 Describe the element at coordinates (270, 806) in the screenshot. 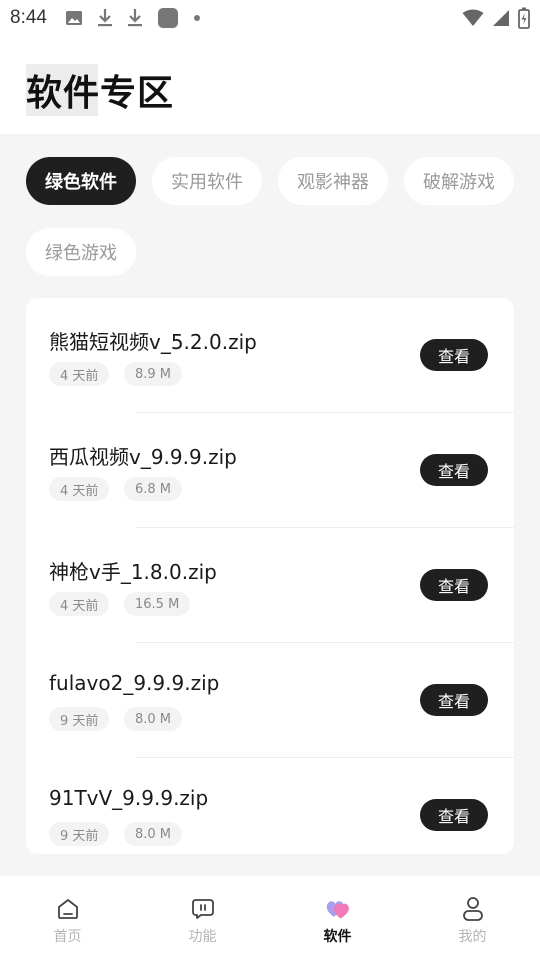

I see `list-item: 91TvV_9.9.9.zip 9 天前 8.0 M 查看` at that location.